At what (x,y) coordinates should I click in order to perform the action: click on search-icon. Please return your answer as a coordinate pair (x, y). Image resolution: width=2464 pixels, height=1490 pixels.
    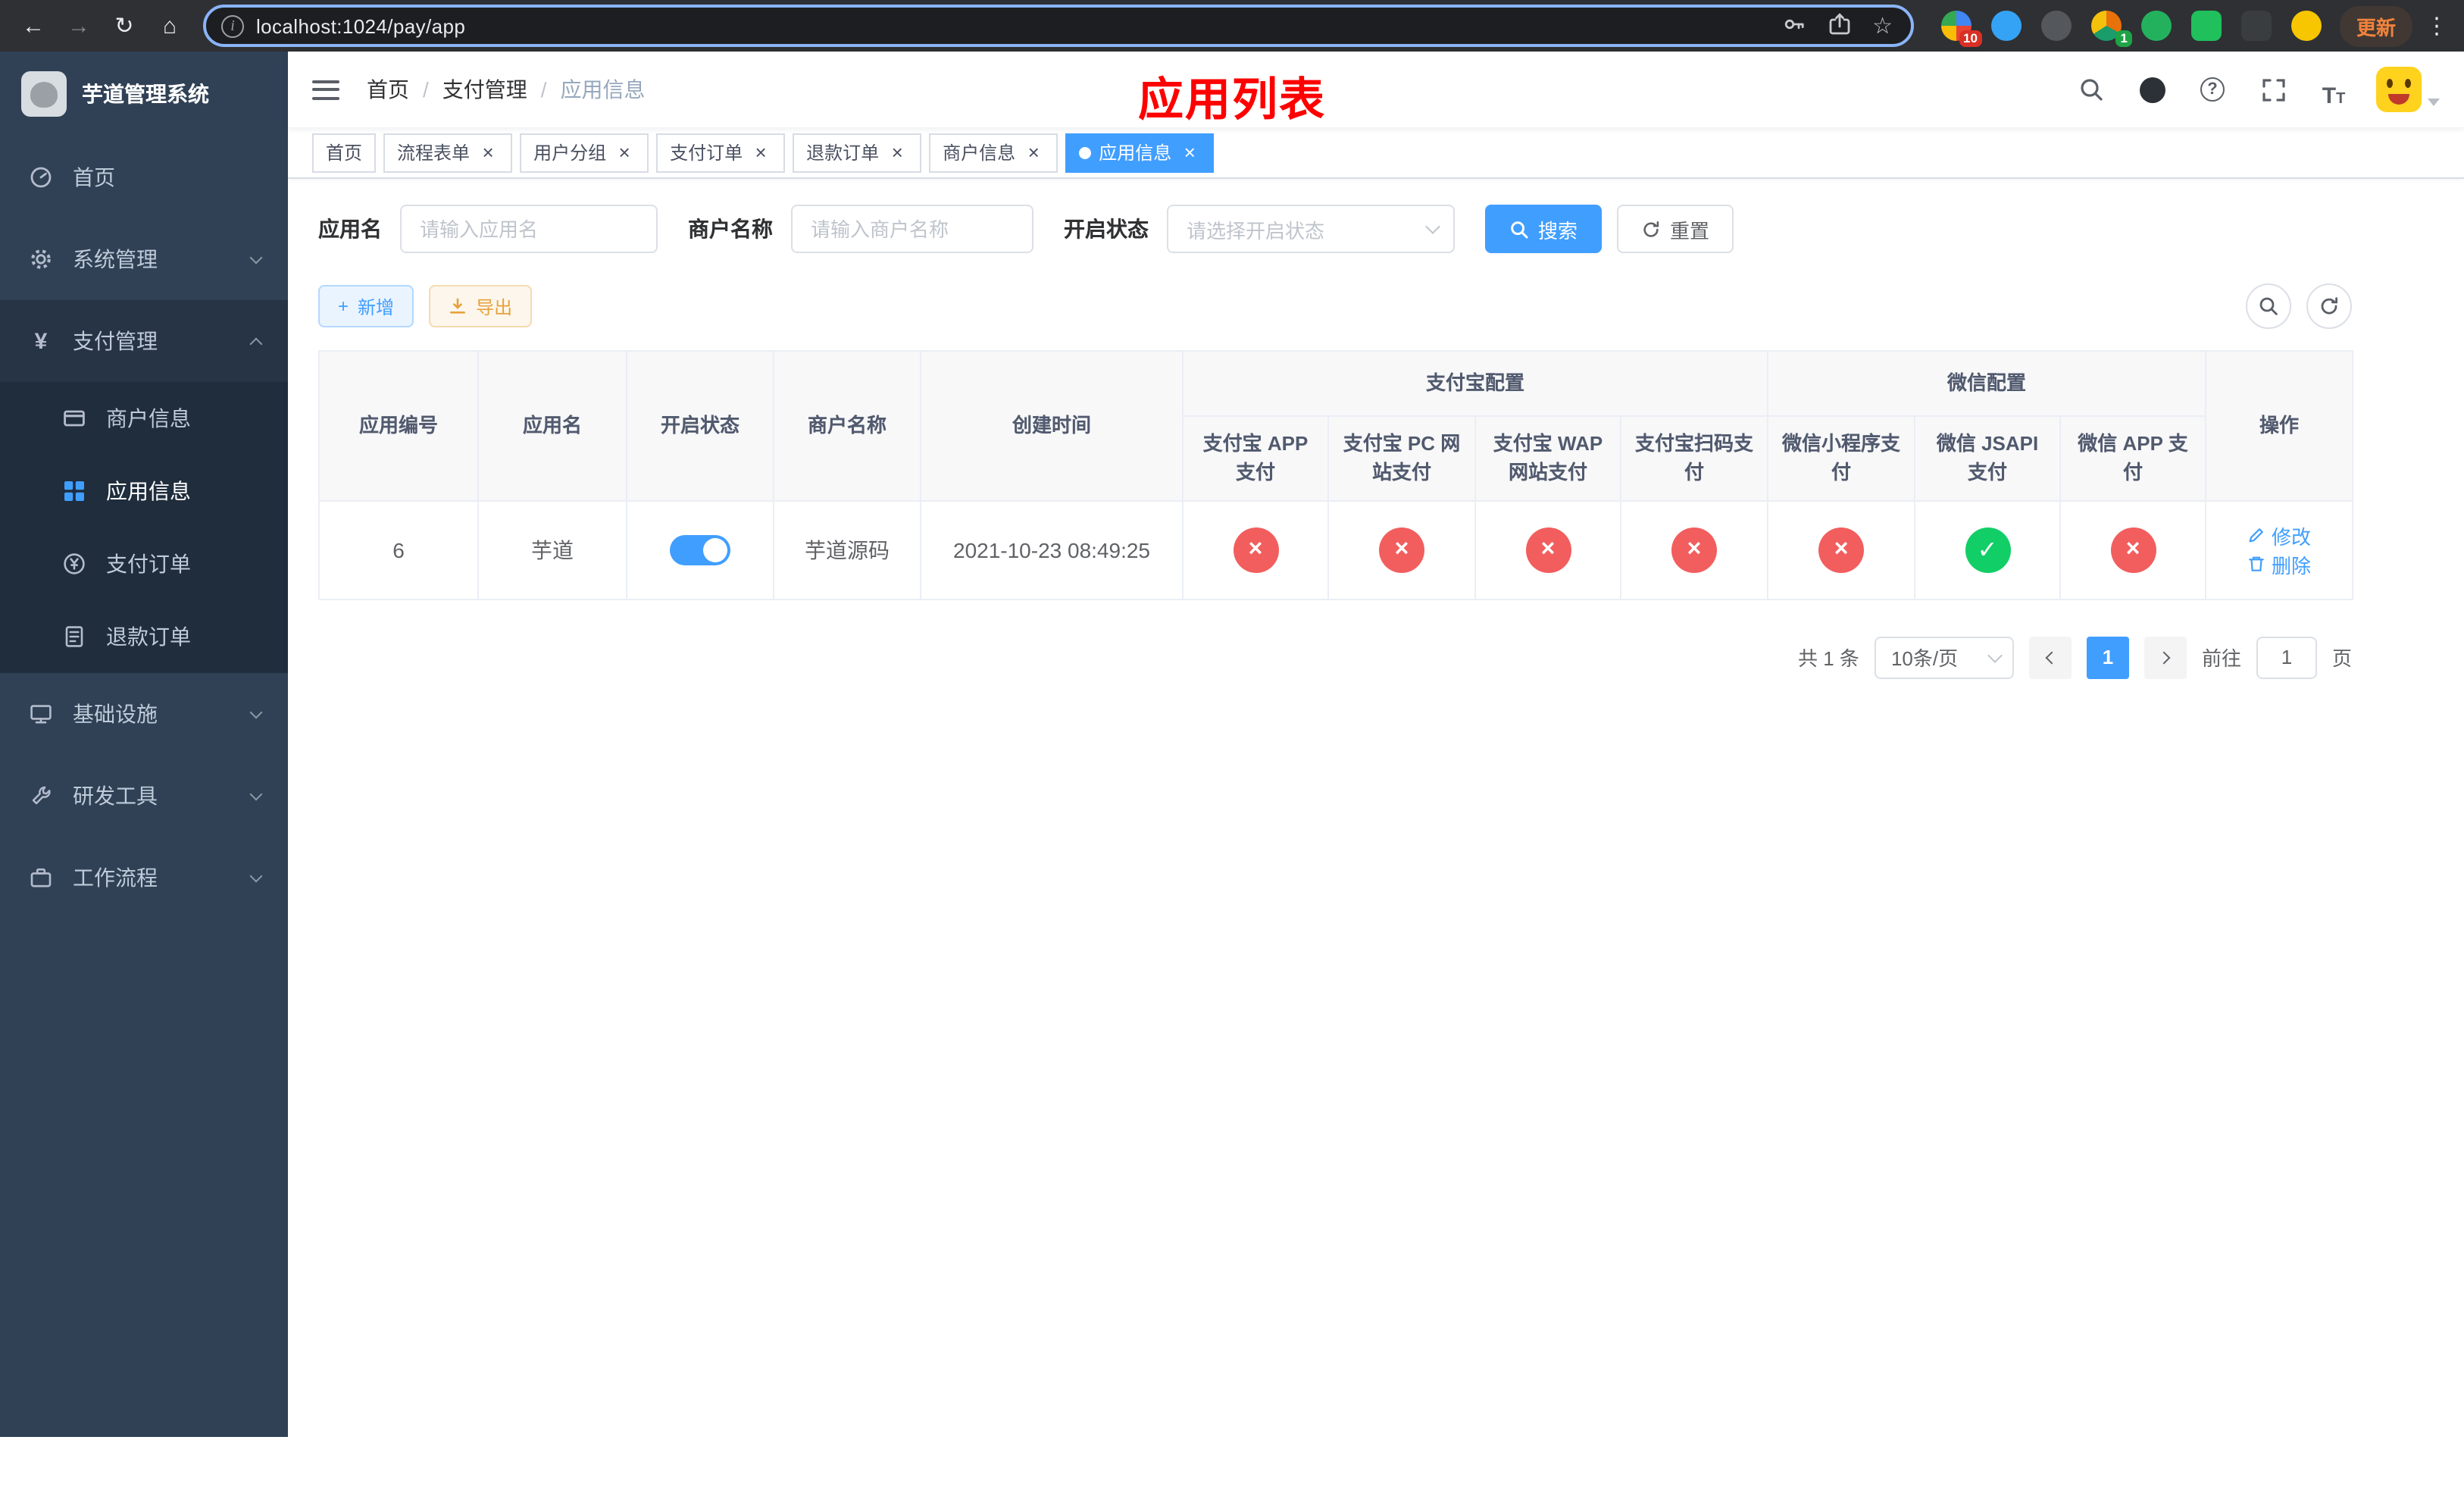
    Looking at the image, I should click on (2091, 89).